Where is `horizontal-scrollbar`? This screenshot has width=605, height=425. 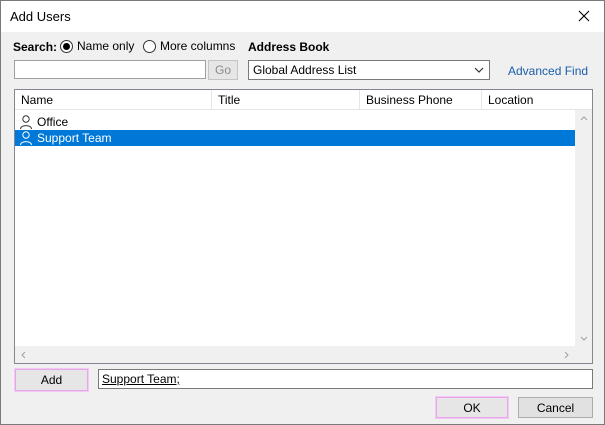 horizontal-scrollbar is located at coordinates (295, 354).